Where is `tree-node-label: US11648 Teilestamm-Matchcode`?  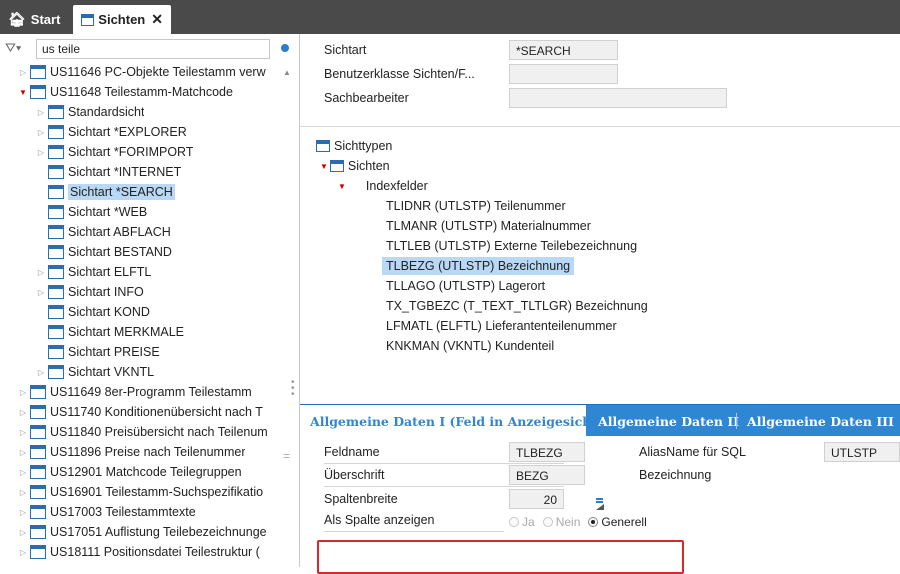
tree-node-label: US11648 Teilestamm-Matchcode is located at coordinates (141, 92).